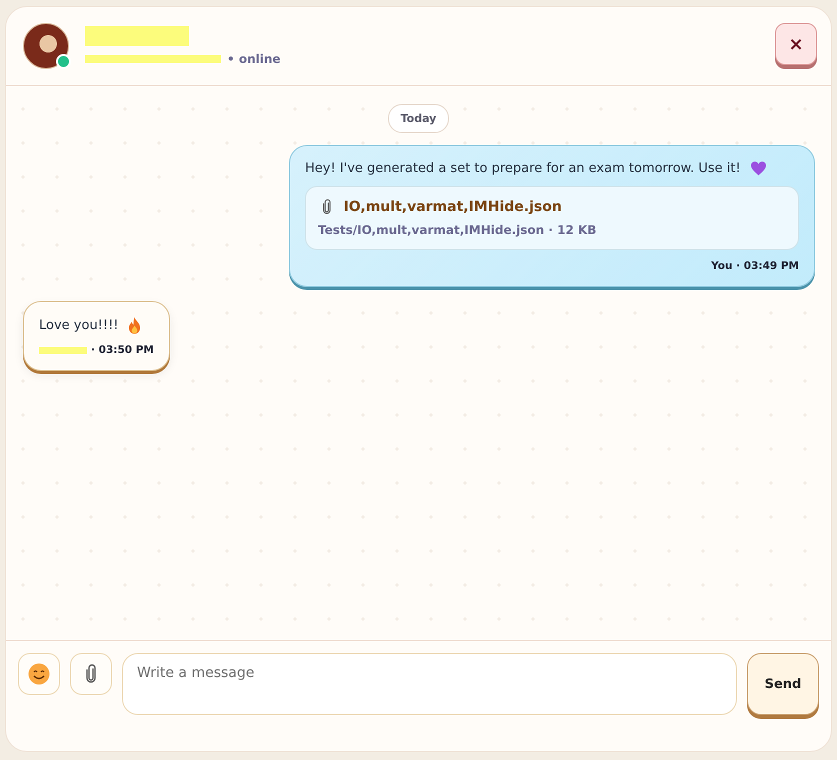 This screenshot has height=760, width=837. I want to click on date-divider: Today, so click(419, 118).